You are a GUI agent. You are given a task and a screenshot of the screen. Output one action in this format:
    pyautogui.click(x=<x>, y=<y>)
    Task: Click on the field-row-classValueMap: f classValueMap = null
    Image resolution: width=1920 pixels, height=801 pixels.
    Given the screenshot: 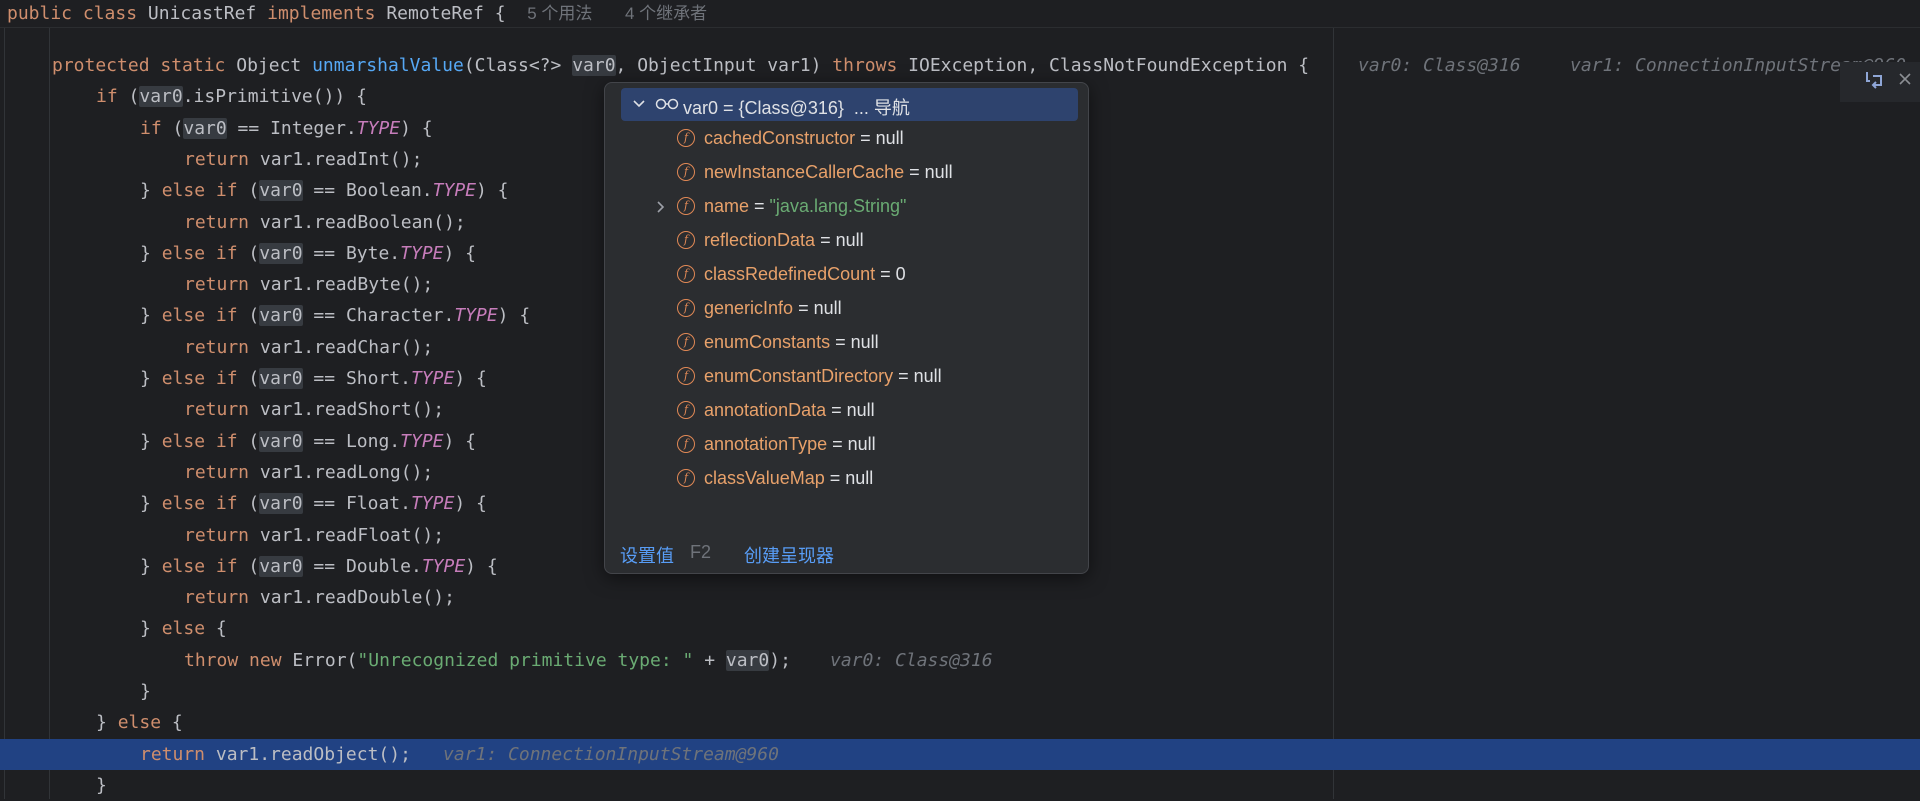 What is the action you would take?
    pyautogui.click(x=845, y=479)
    